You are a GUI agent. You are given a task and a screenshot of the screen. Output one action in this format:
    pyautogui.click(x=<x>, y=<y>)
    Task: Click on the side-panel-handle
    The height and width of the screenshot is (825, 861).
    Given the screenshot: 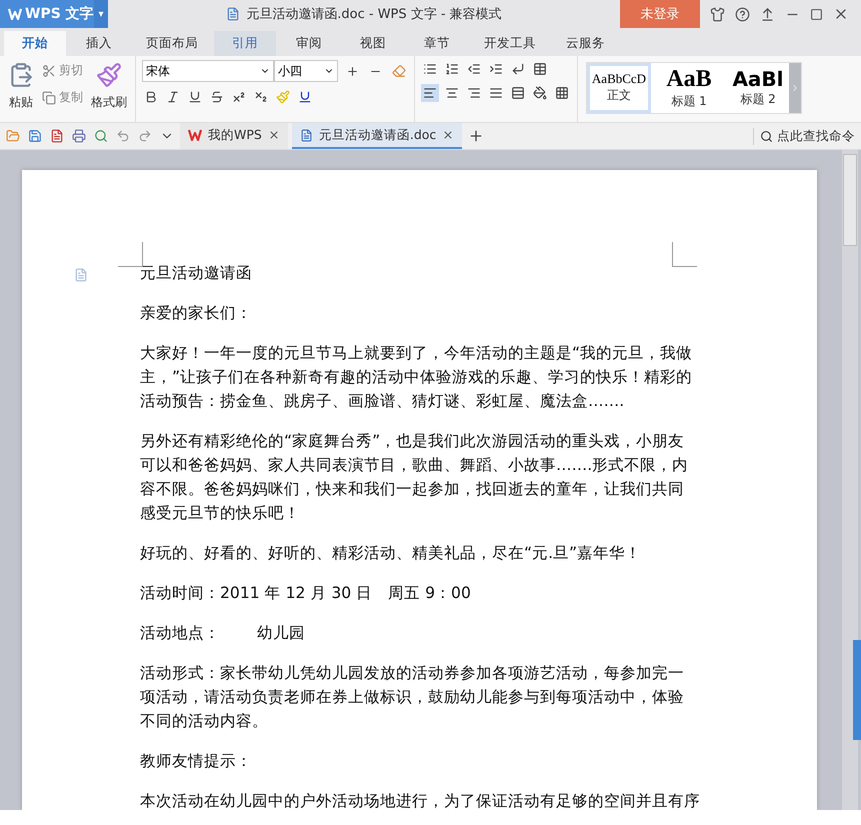 What is the action you would take?
    pyautogui.click(x=857, y=690)
    